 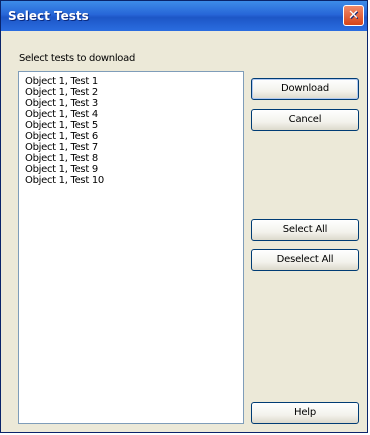 What do you see at coordinates (134, 81) in the screenshot?
I see `list-item: Object 1, Test 1` at bounding box center [134, 81].